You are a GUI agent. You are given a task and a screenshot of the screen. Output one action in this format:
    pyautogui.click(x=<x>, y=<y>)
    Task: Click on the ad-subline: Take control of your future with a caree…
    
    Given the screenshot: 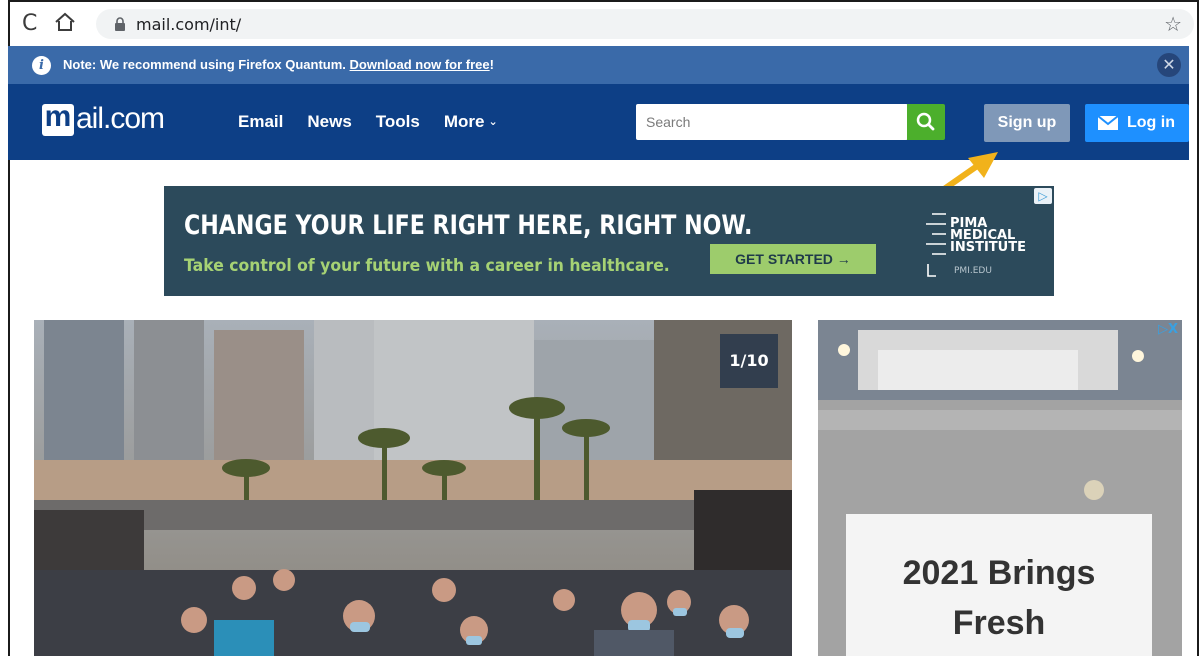 What is the action you would take?
    pyautogui.click(x=427, y=266)
    